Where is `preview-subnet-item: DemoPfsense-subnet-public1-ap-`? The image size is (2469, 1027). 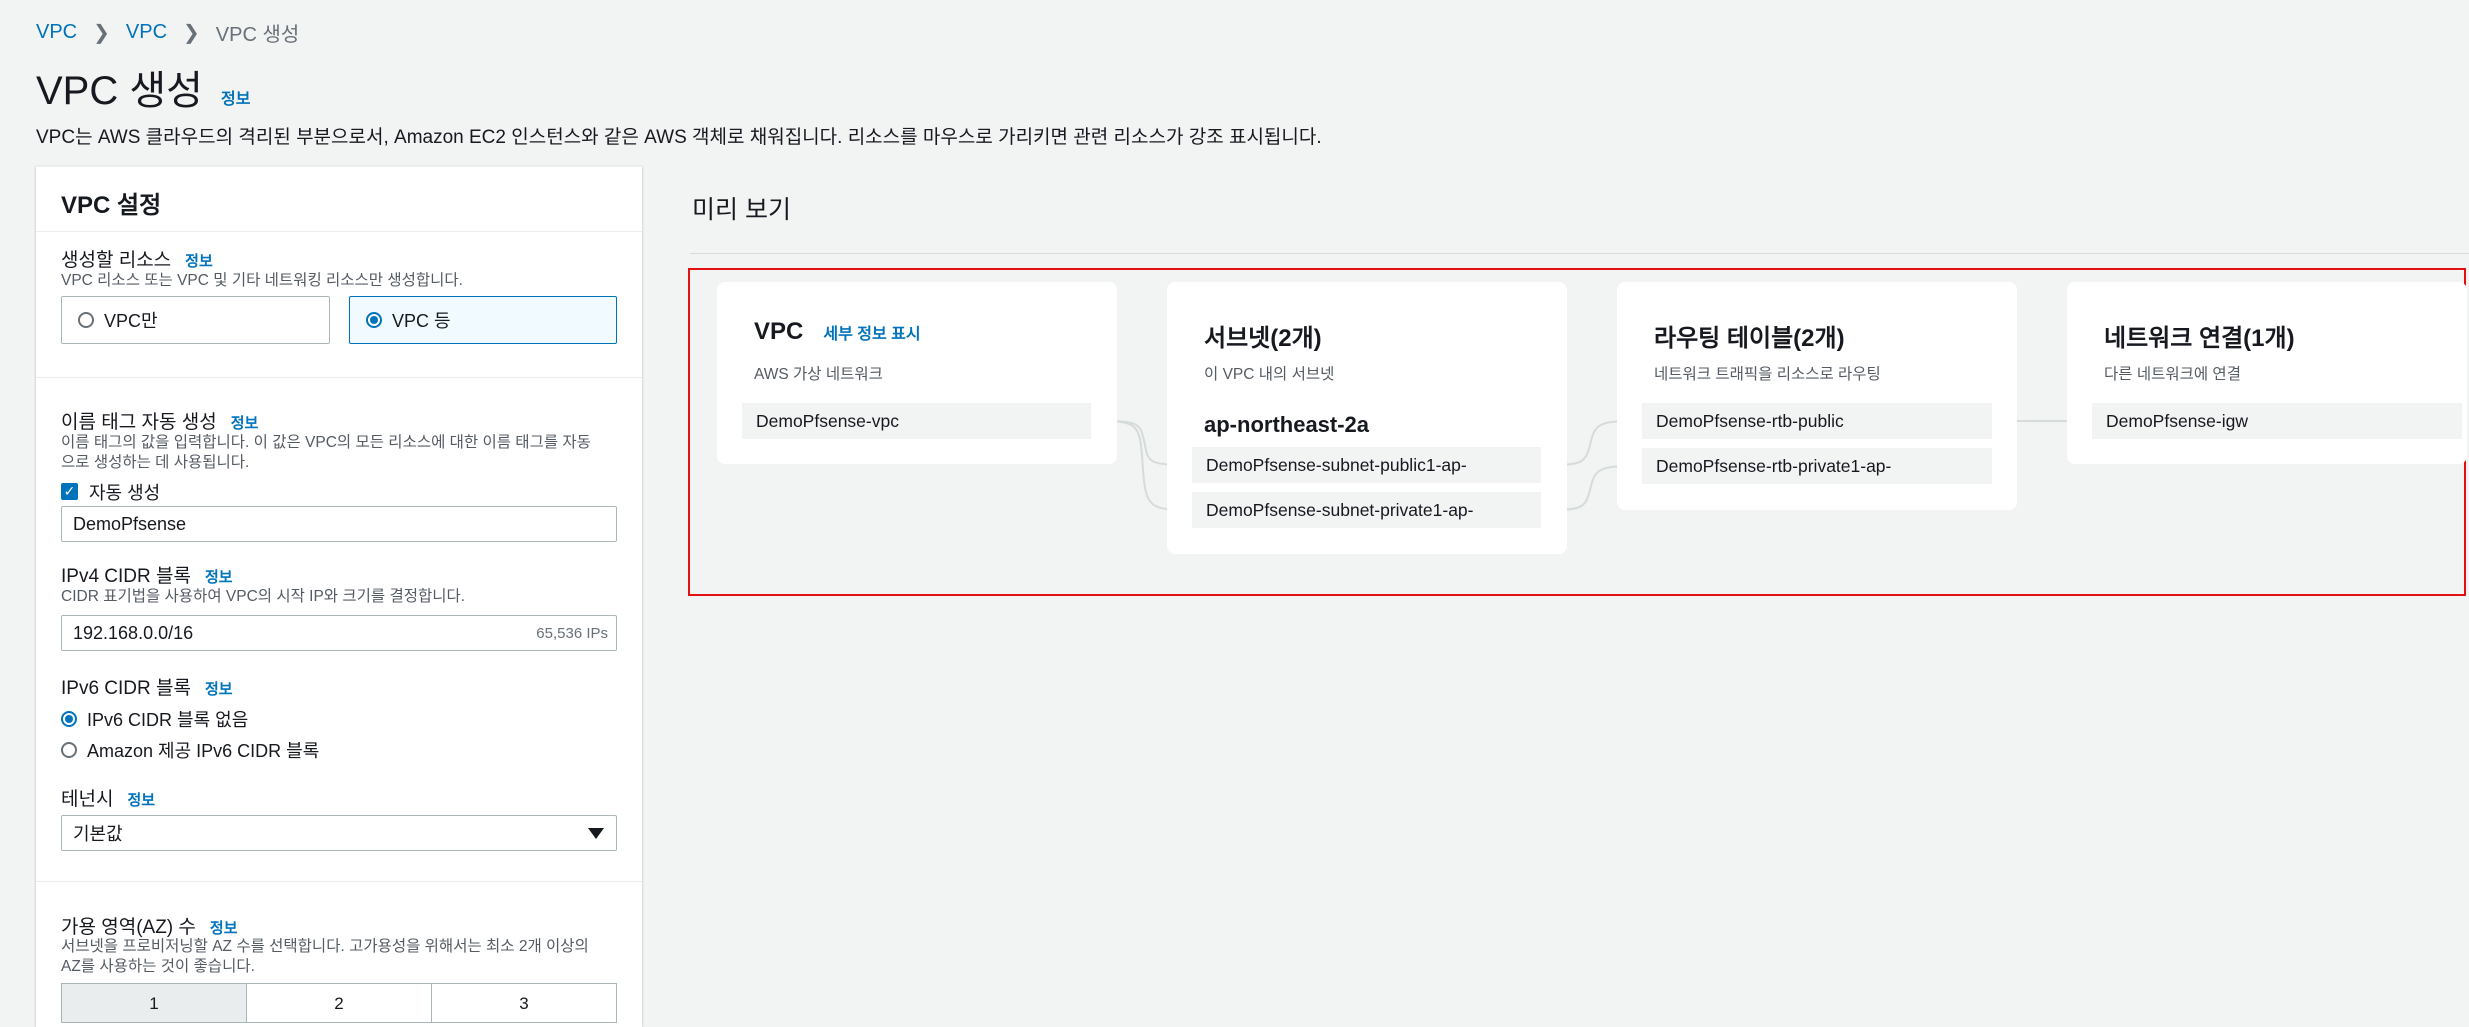 preview-subnet-item: DemoPfsense-subnet-public1-ap- is located at coordinates (1366, 465).